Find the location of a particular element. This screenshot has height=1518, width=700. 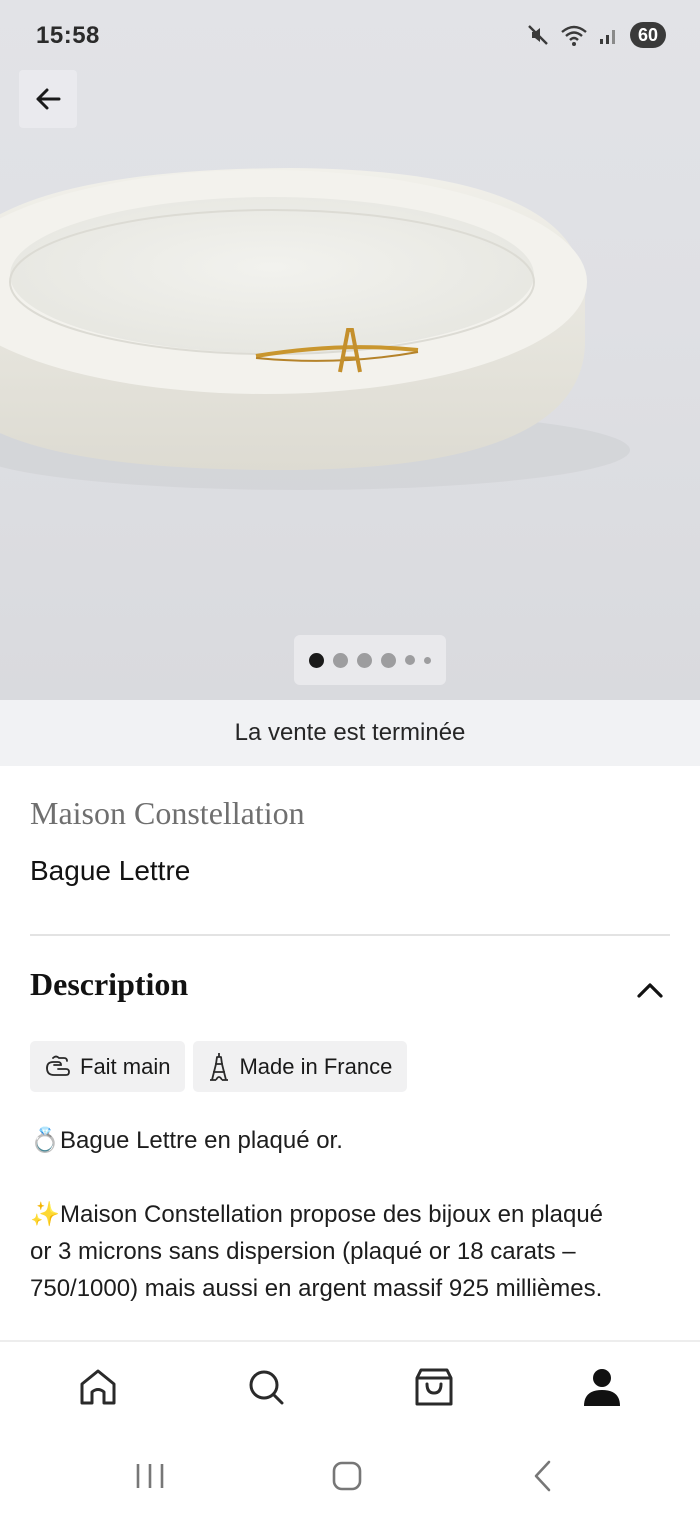

status-bar: 15:58 60 is located at coordinates (350, 36).